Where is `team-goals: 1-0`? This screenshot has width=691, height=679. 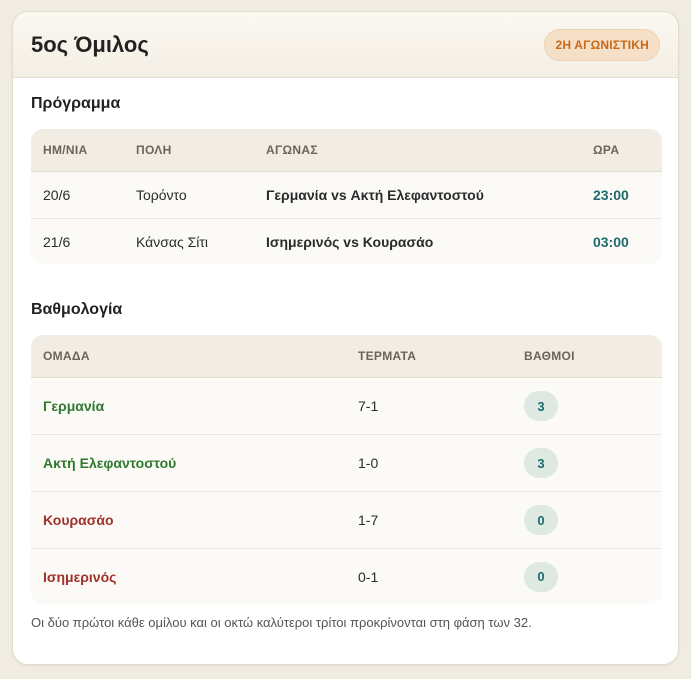
team-goals: 1-0 is located at coordinates (368, 463).